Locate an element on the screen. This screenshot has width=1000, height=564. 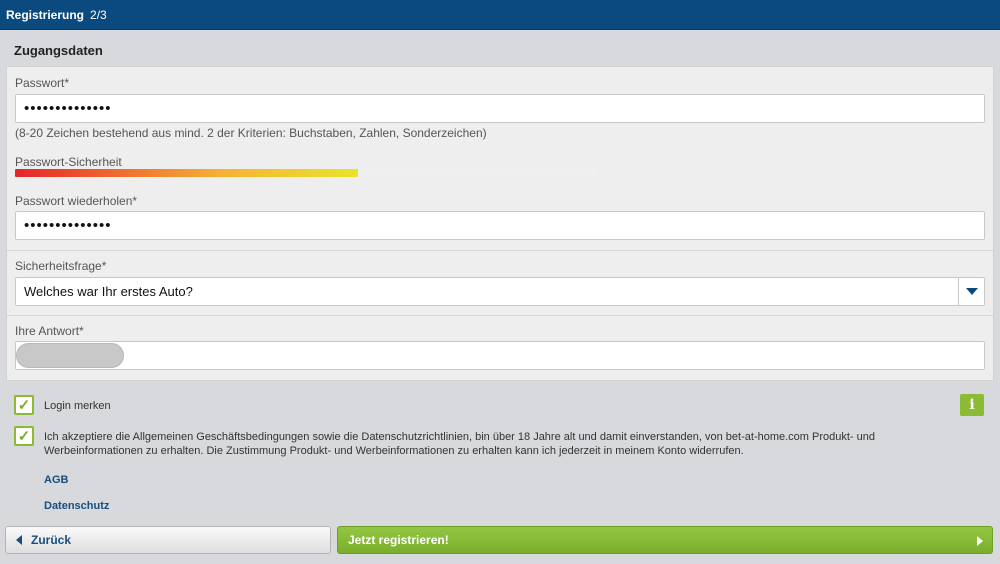
password-label: Passwort* is located at coordinates (42, 83).